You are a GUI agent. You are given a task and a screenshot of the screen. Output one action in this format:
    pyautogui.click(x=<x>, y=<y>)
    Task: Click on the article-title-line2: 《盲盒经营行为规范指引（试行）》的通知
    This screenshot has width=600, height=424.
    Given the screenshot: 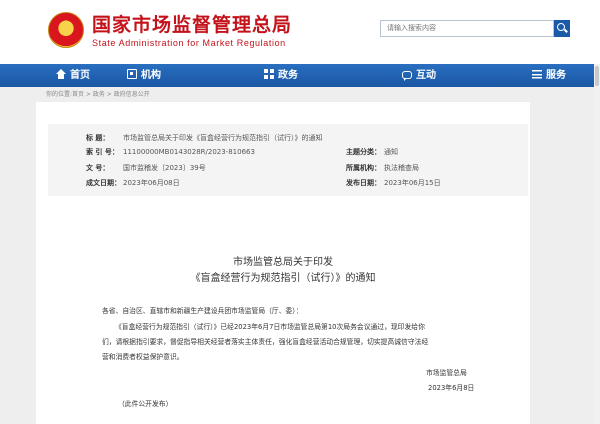 What is the action you would take?
    pyautogui.click(x=283, y=278)
    